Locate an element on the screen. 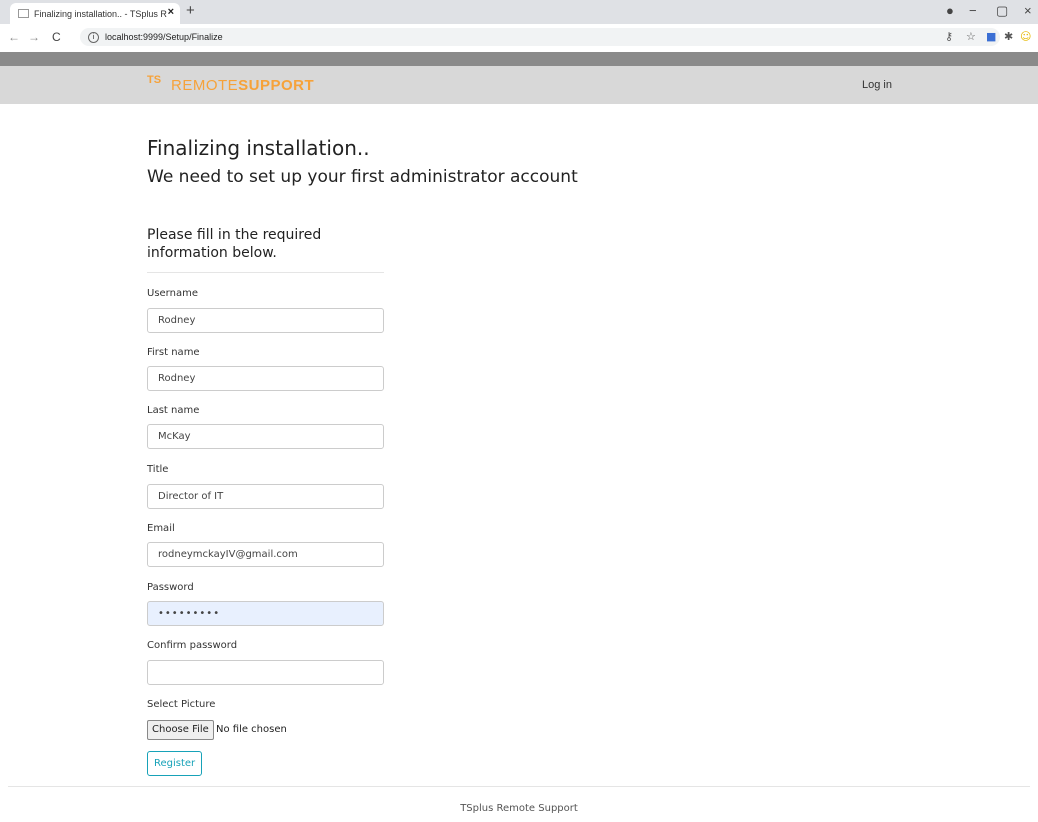  last-name-input: McKay is located at coordinates (265, 436).